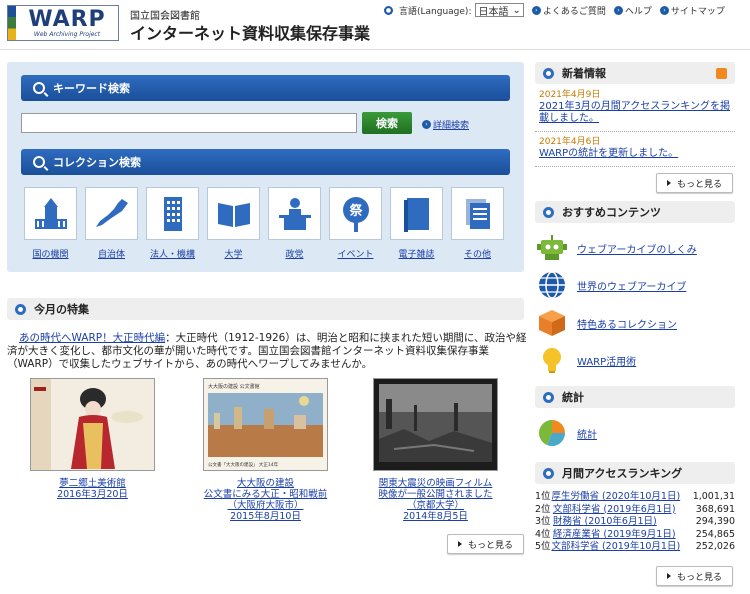 Image resolution: width=750 pixels, height=594 pixels. Describe the element at coordinates (294, 255) in the screenshot. I see `collection-label: 政党` at that location.